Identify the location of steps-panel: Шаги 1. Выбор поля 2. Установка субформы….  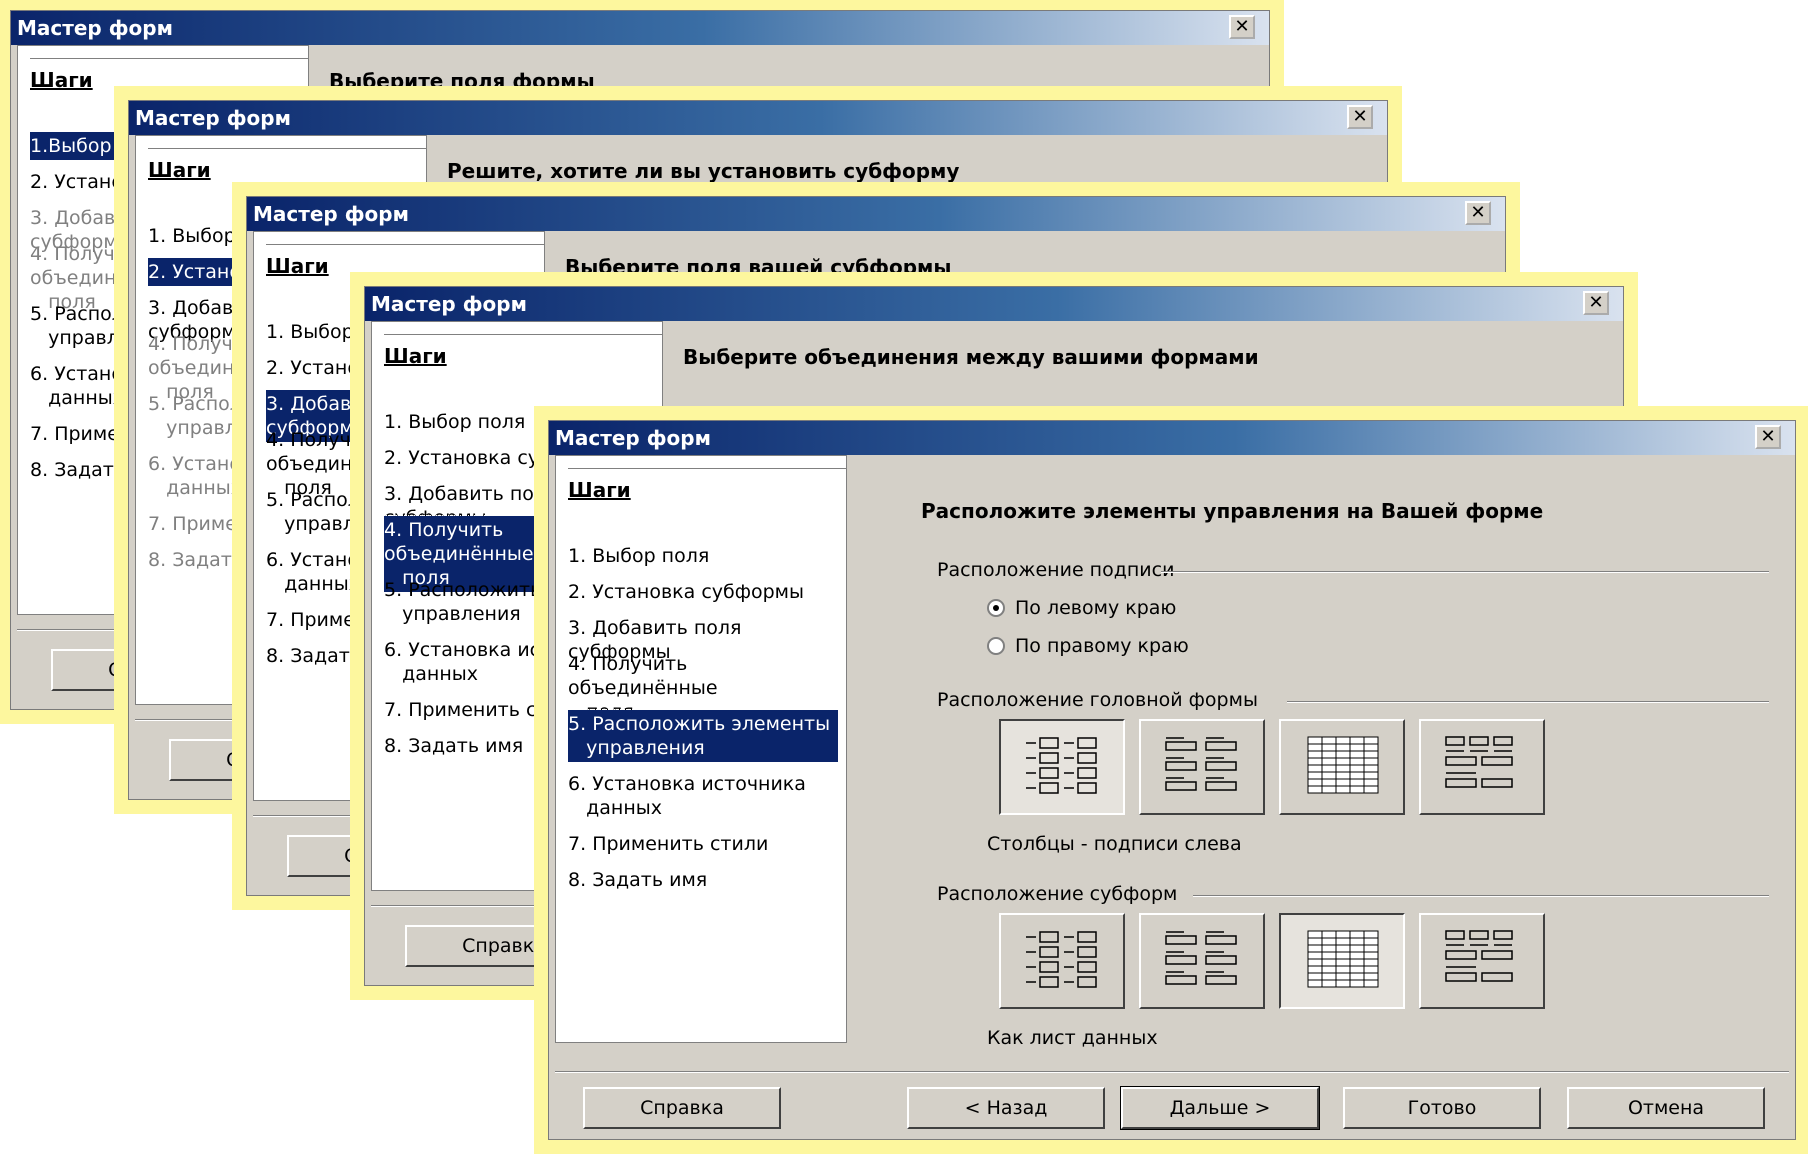
(701, 749).